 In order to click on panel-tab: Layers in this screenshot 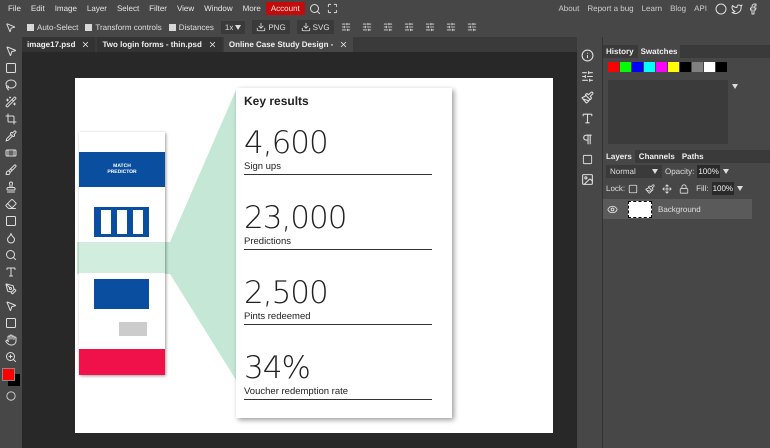, I will do `click(619, 156)`.